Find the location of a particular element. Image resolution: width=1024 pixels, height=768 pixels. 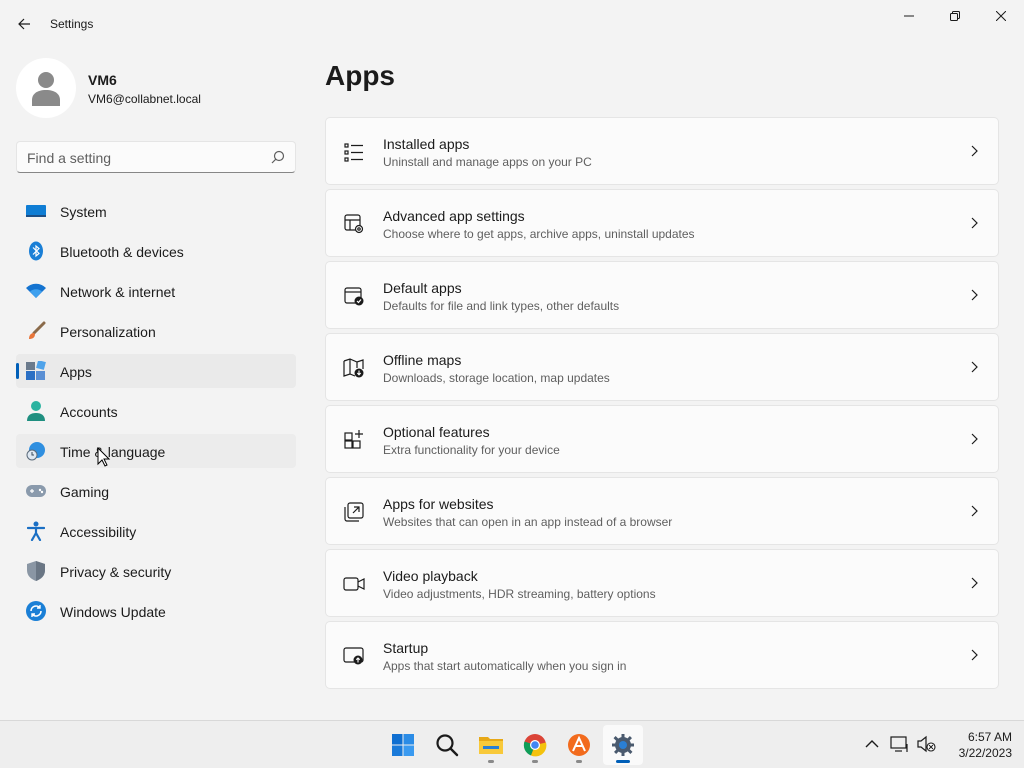

app-settings-icon is located at coordinates (354, 224).